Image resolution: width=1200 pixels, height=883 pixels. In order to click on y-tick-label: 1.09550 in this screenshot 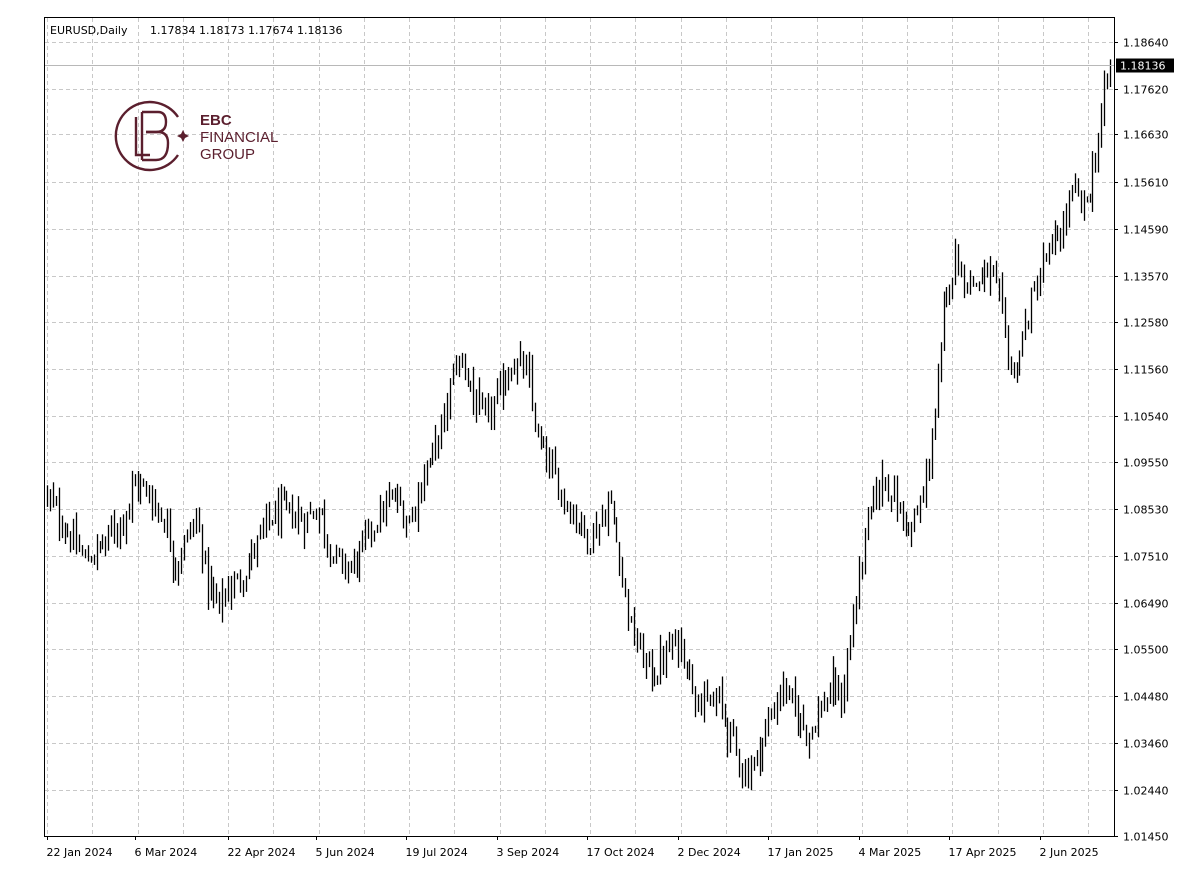, I will do `click(1146, 463)`.